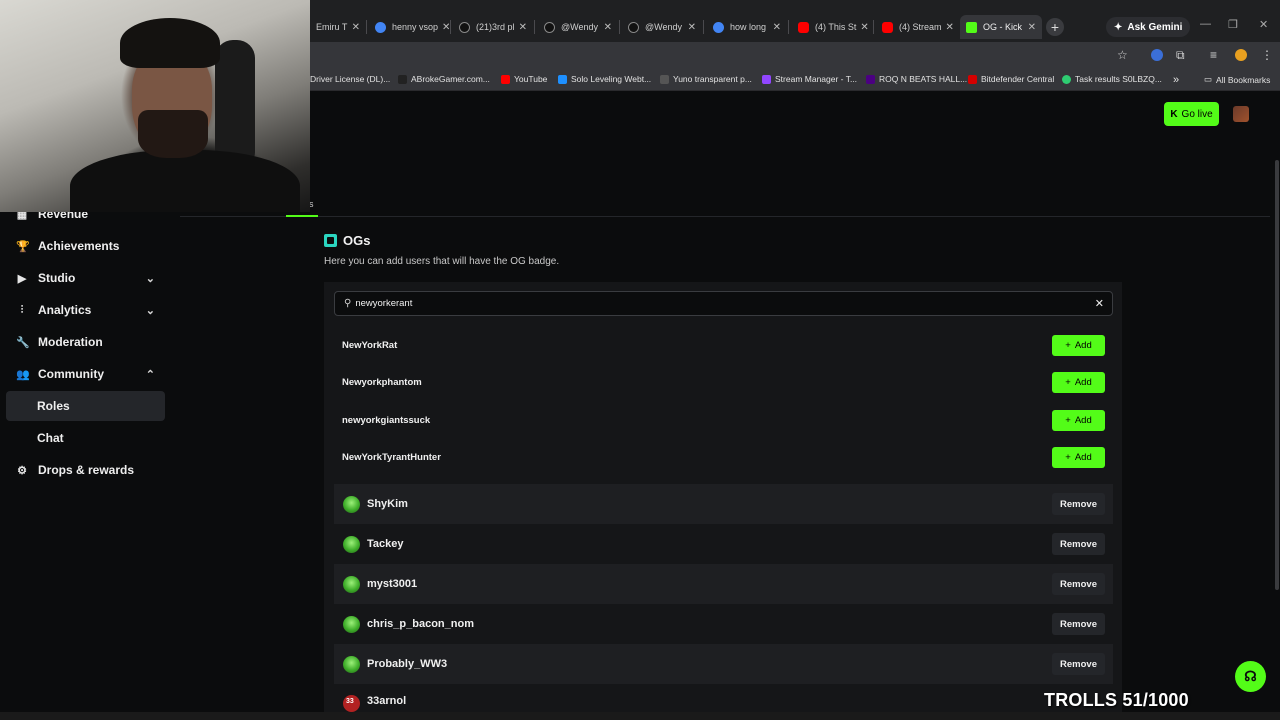 This screenshot has height=720, width=1280. What do you see at coordinates (1237, 79) in the screenshot?
I see `all-bookmarks-button: ▭ All Bookmarks` at bounding box center [1237, 79].